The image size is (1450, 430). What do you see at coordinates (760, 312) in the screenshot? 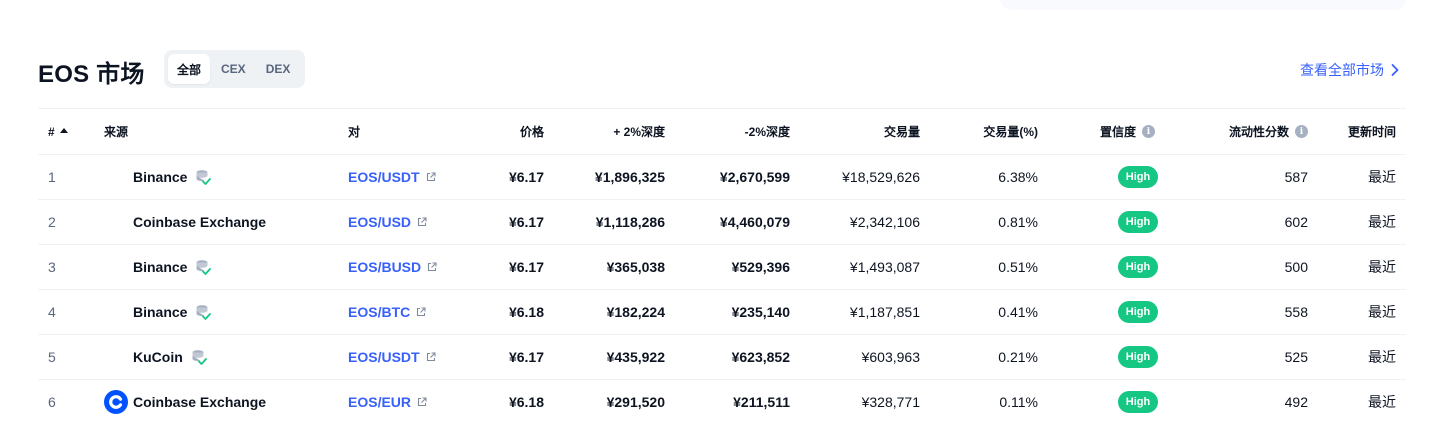
I see `row-minus-depth: ¥235,140` at bounding box center [760, 312].